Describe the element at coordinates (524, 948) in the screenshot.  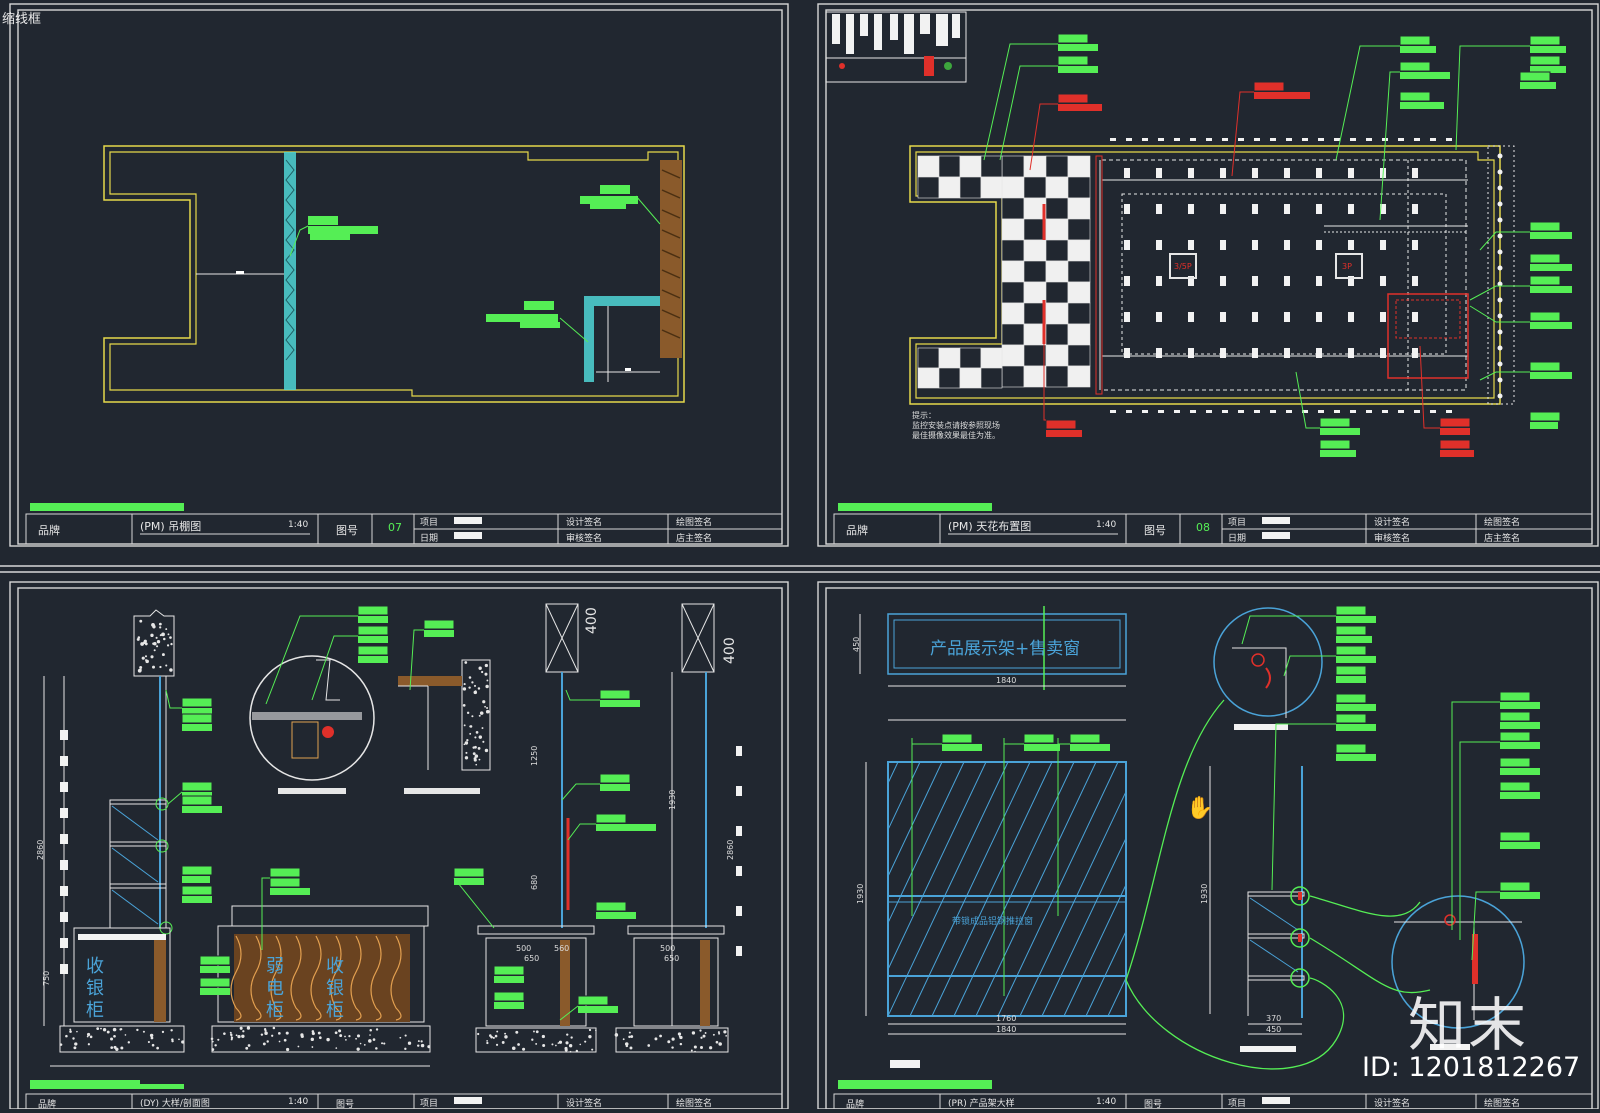
I see `dim-500-a: 500` at that location.